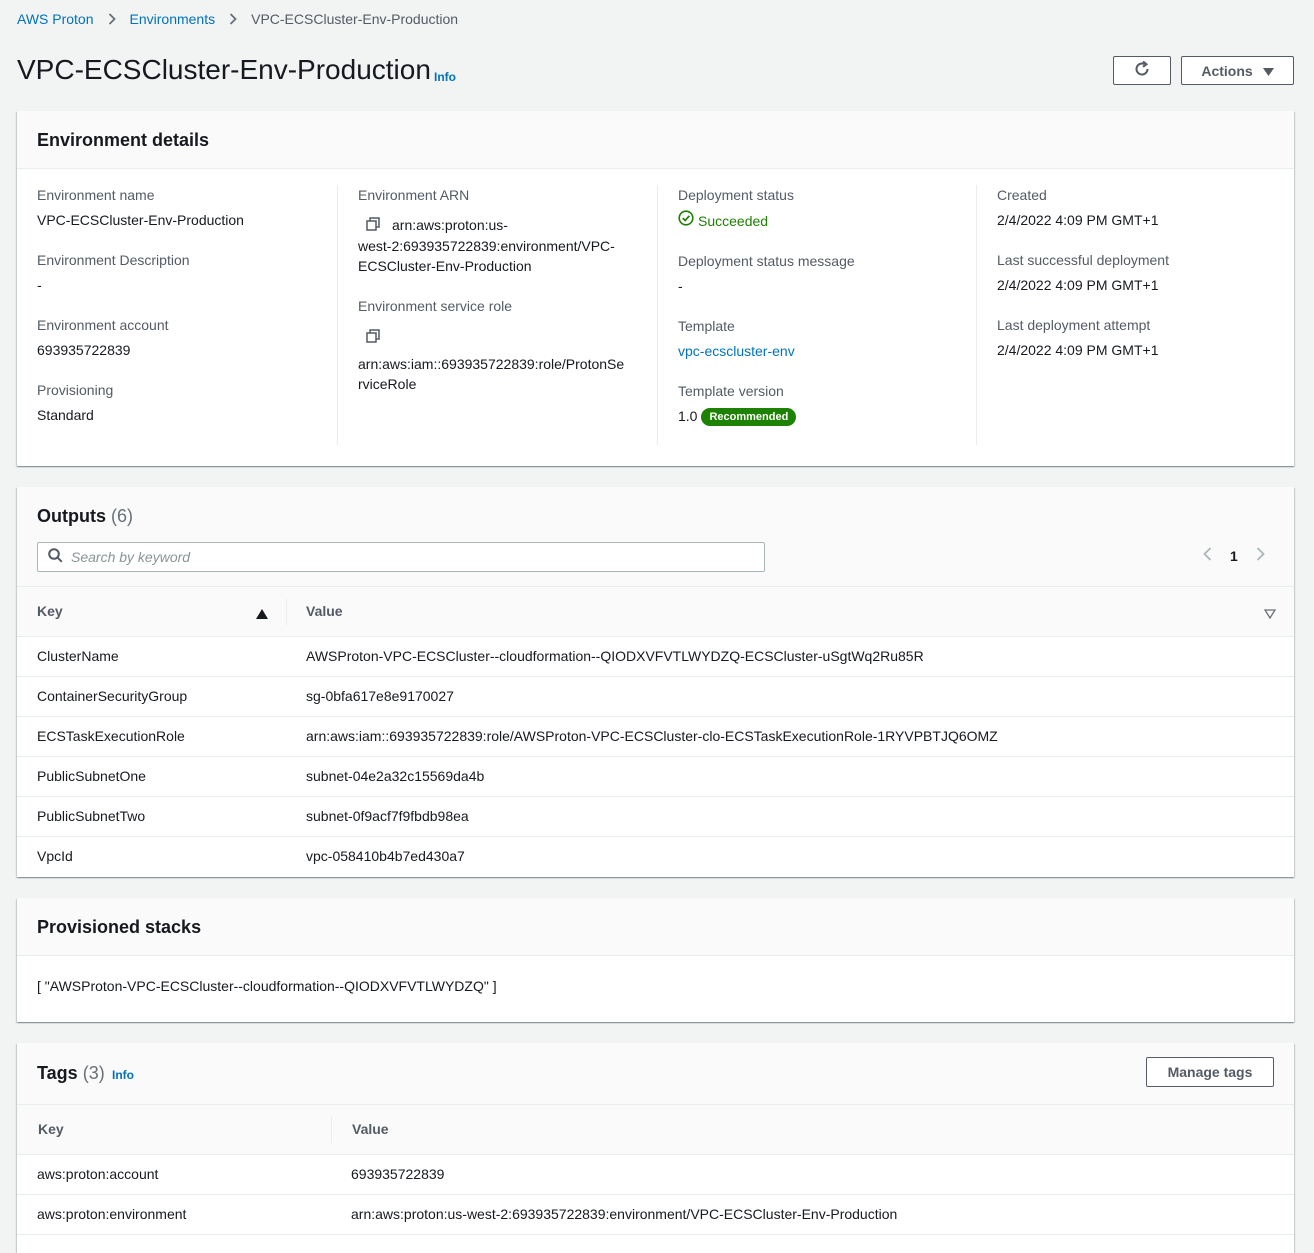 The height and width of the screenshot is (1253, 1314). I want to click on page-title: VPC-ECSCluster-Env-Production, so click(224, 69).